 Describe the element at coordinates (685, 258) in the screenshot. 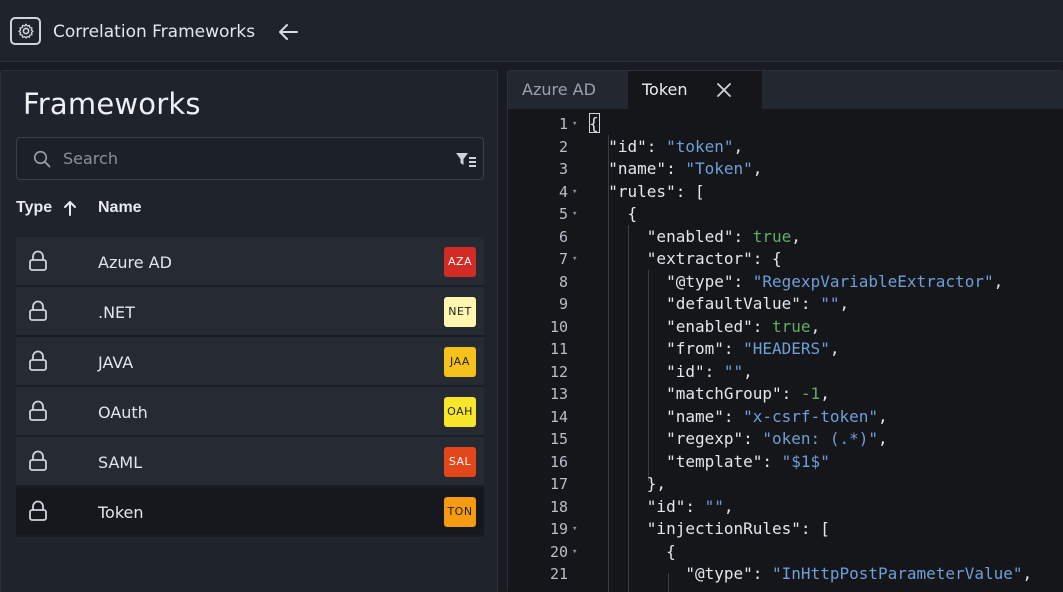

I see `code-line: "extractor": {` at that location.